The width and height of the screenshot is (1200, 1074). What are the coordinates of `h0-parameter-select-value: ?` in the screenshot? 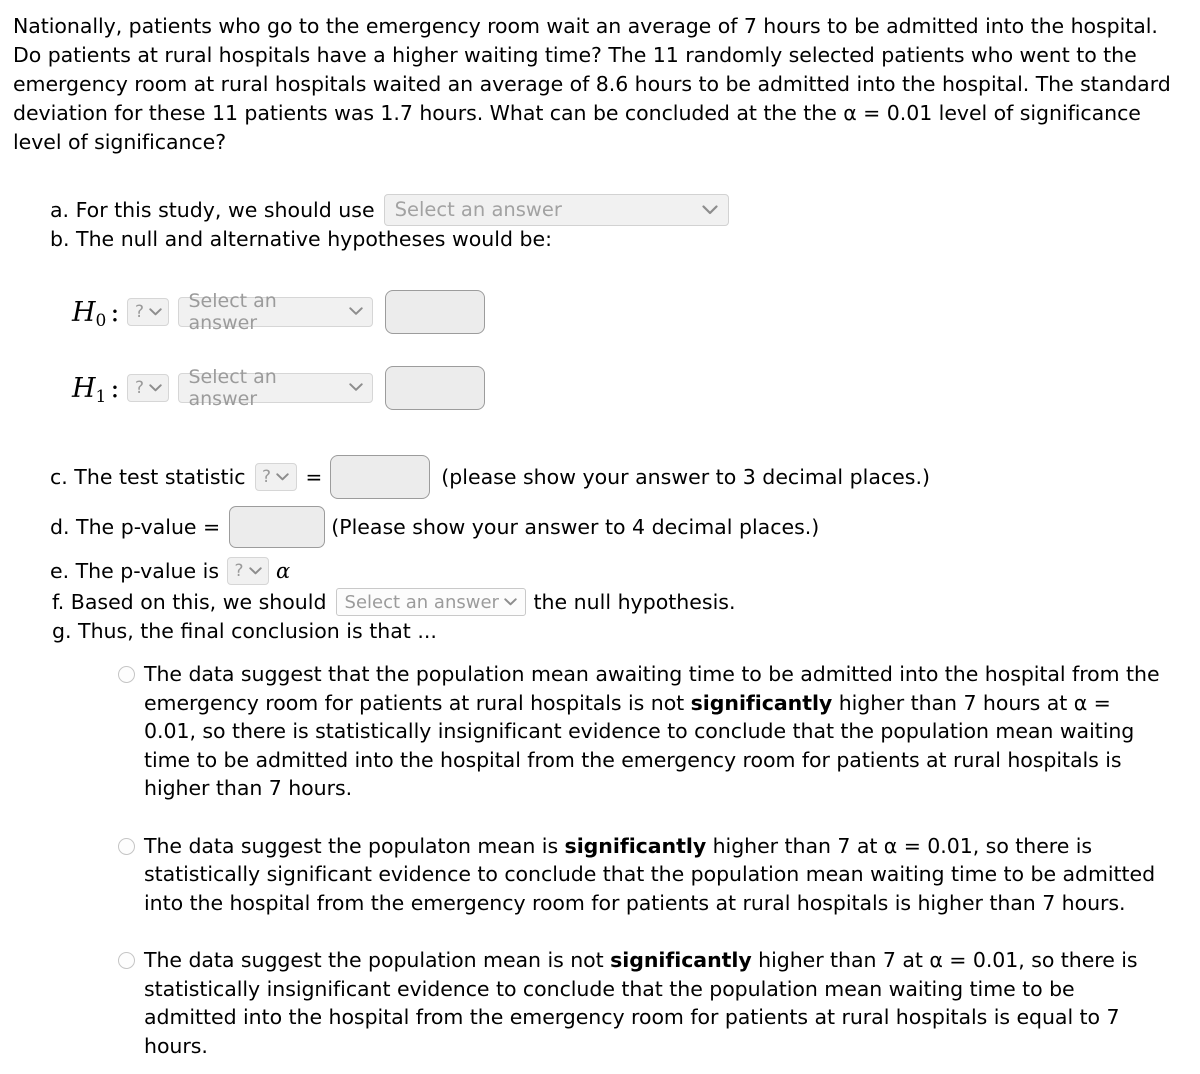 It's located at (139, 312).